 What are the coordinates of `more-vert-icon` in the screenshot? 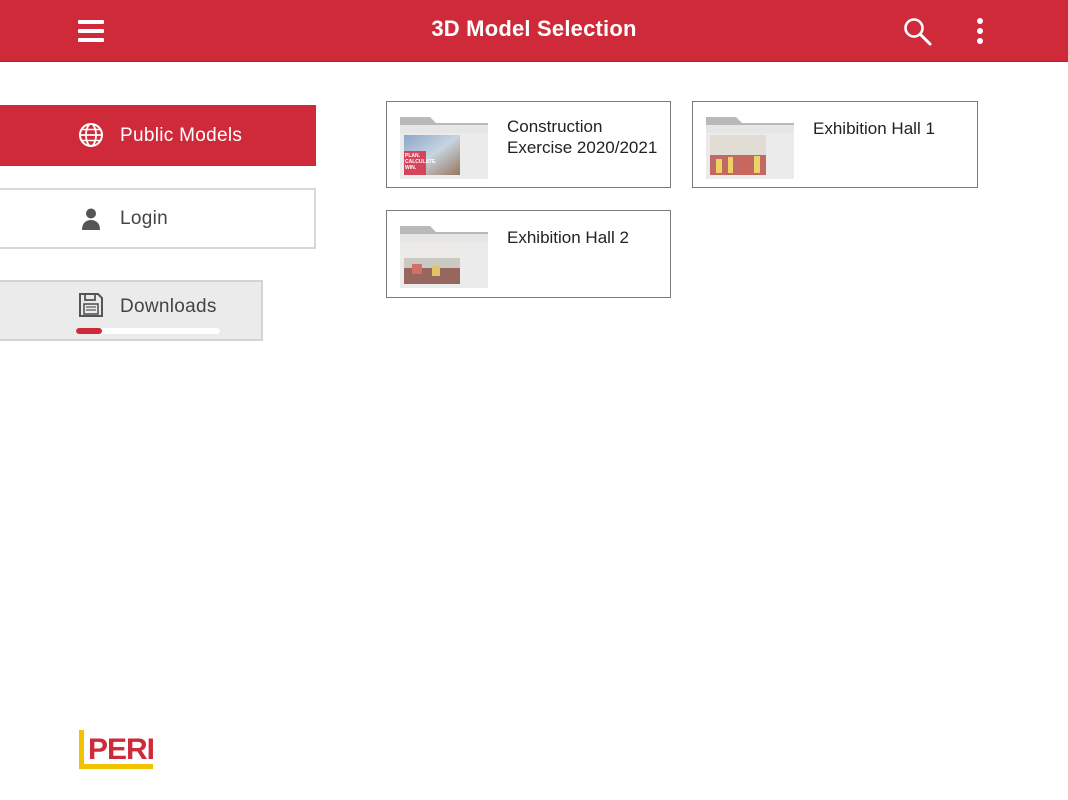 It's located at (980, 32).